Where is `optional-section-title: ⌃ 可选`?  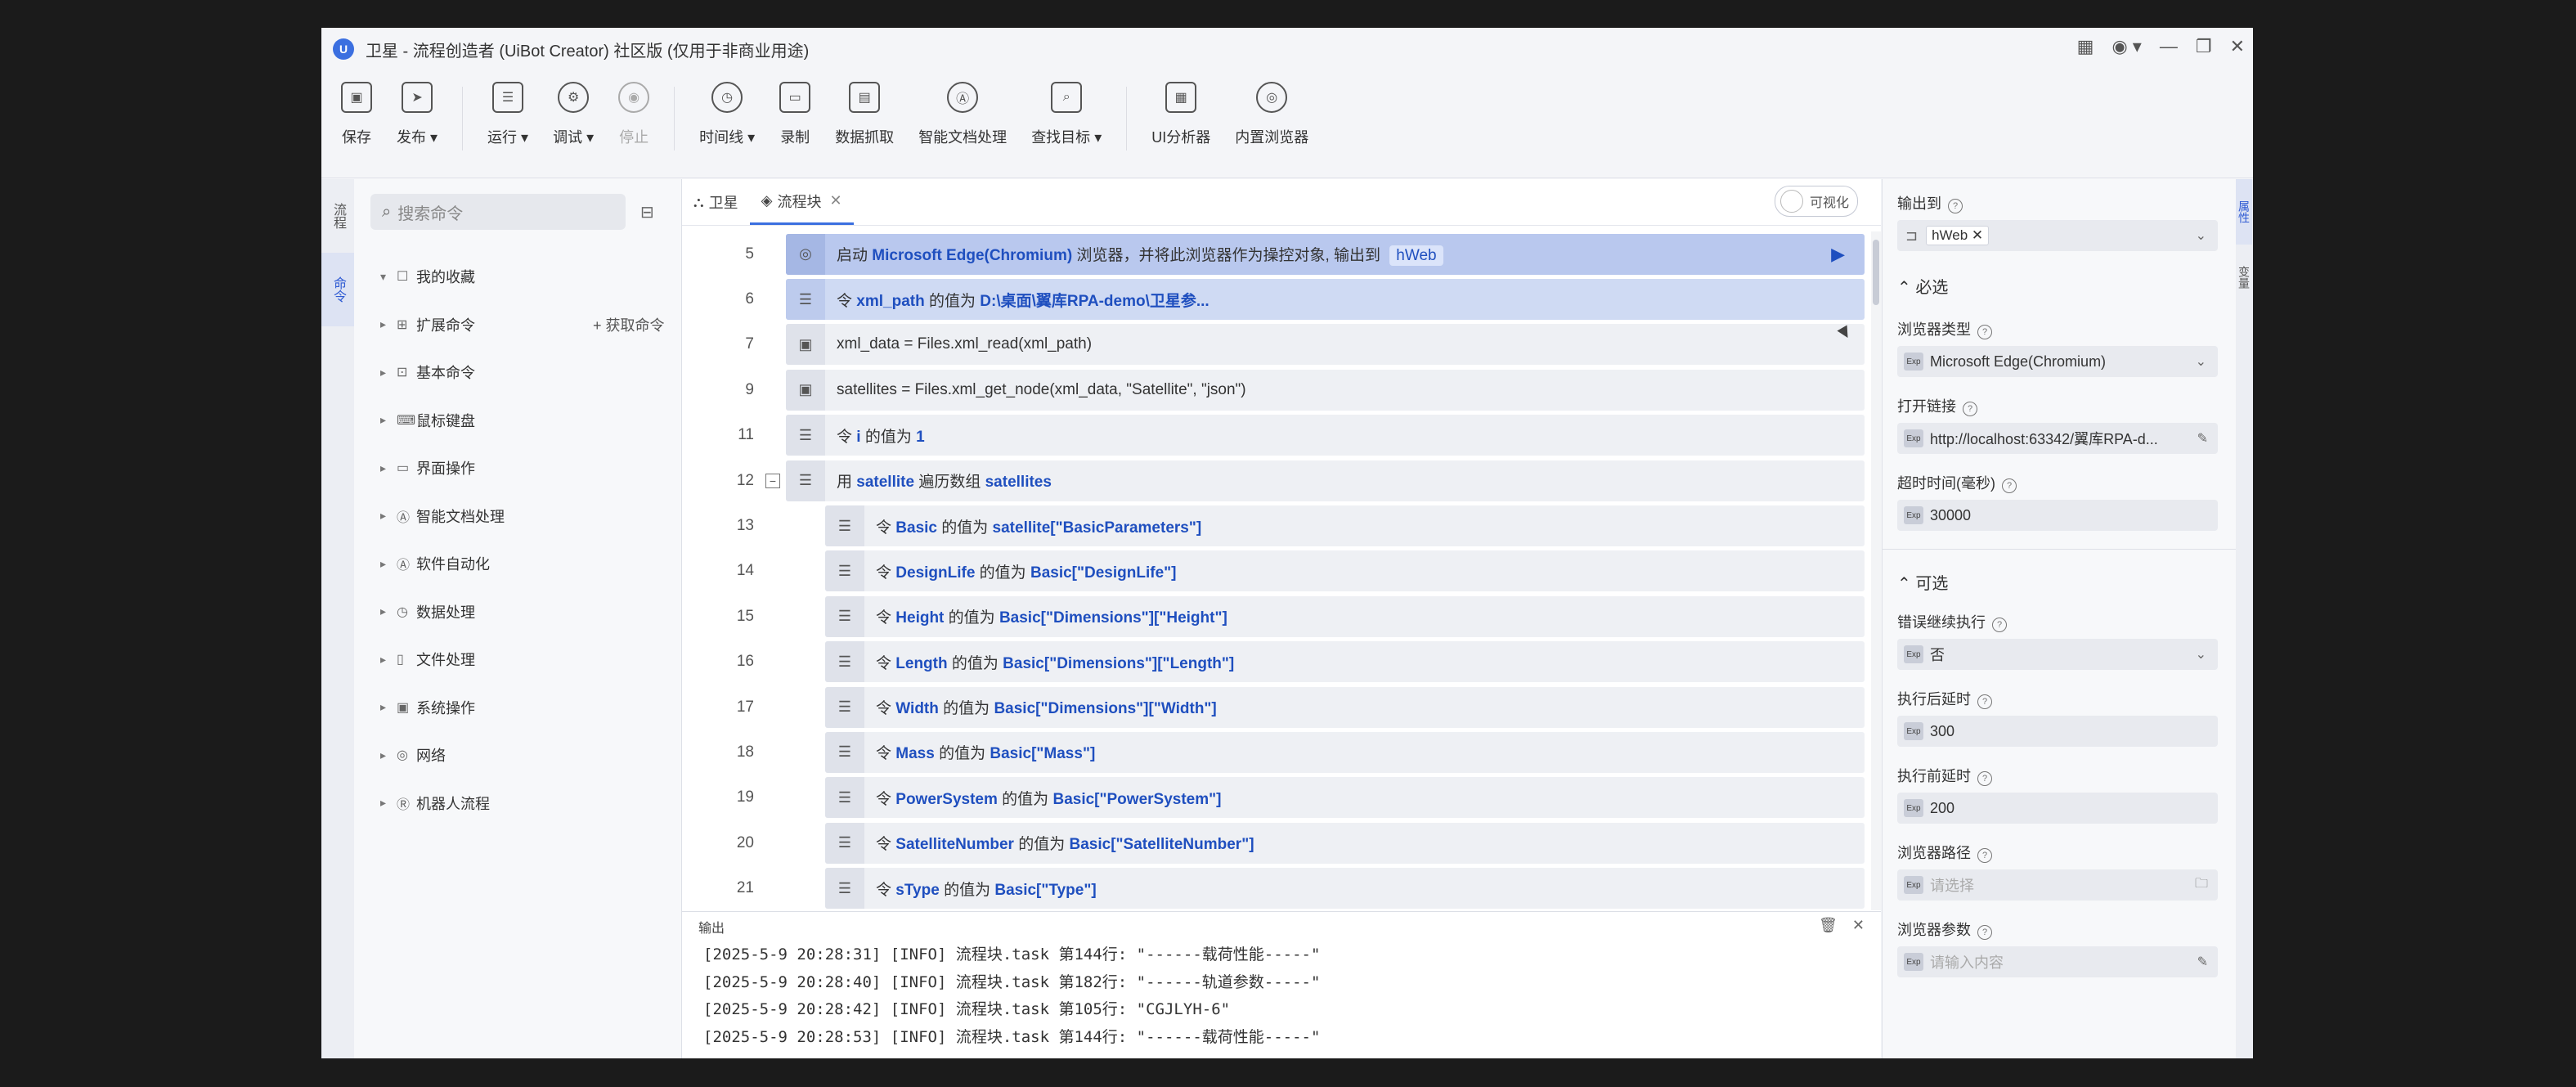 optional-section-title: ⌃ 可选 is located at coordinates (1922, 582).